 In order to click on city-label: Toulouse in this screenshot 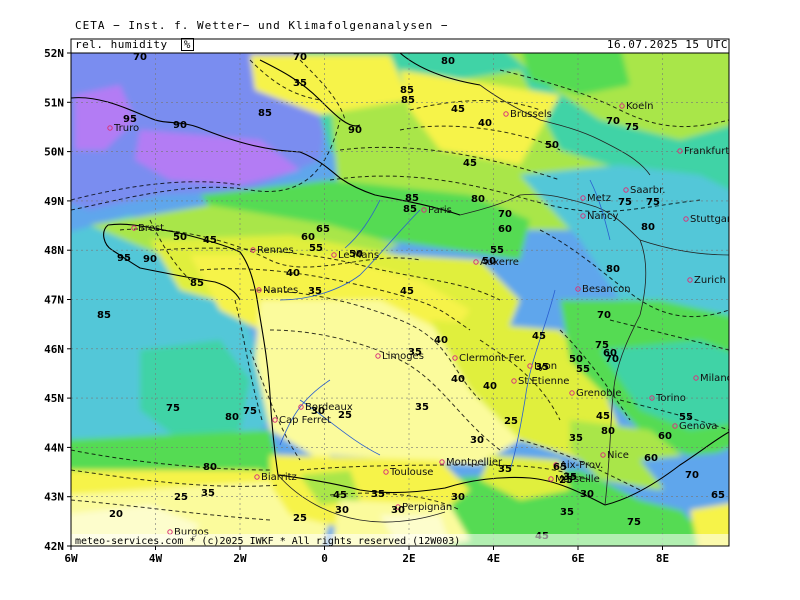, I will do `click(411, 472)`.